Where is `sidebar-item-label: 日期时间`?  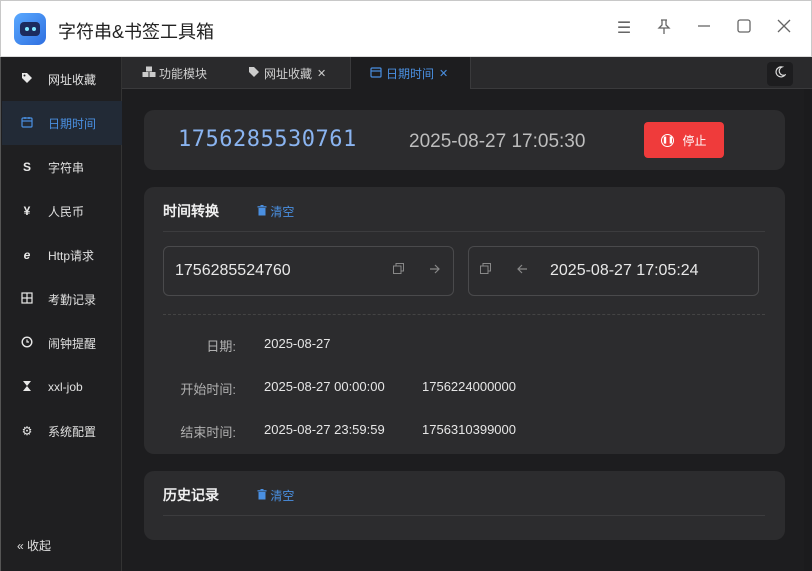
sidebar-item-label: 日期时间 is located at coordinates (72, 123).